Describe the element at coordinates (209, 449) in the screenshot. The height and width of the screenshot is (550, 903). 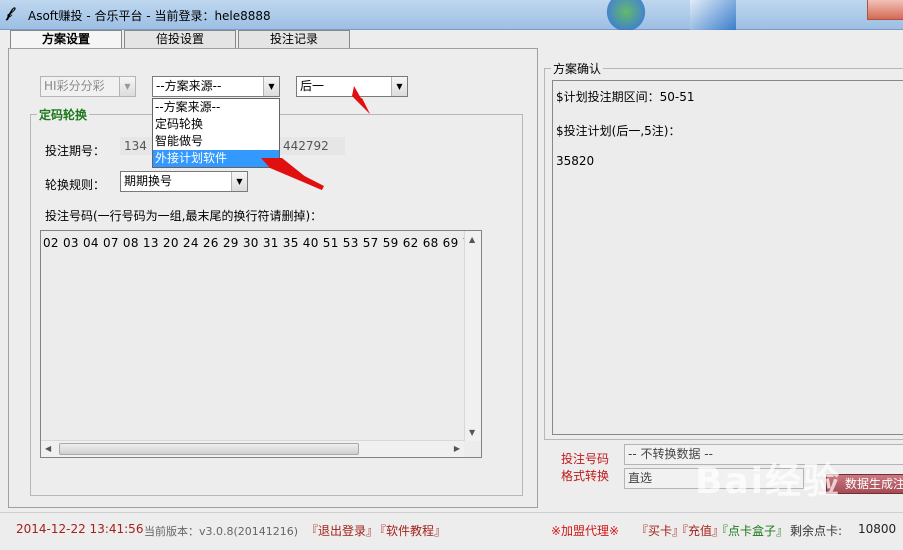
I see `horizontal-scroll-thumb` at that location.